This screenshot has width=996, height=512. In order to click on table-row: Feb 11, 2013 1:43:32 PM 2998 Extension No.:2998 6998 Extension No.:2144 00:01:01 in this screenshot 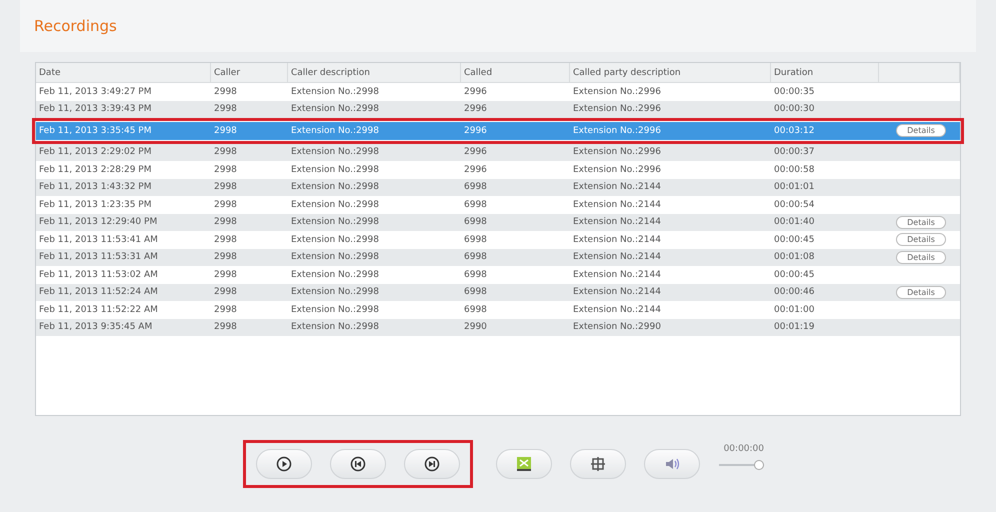, I will do `click(498, 187)`.